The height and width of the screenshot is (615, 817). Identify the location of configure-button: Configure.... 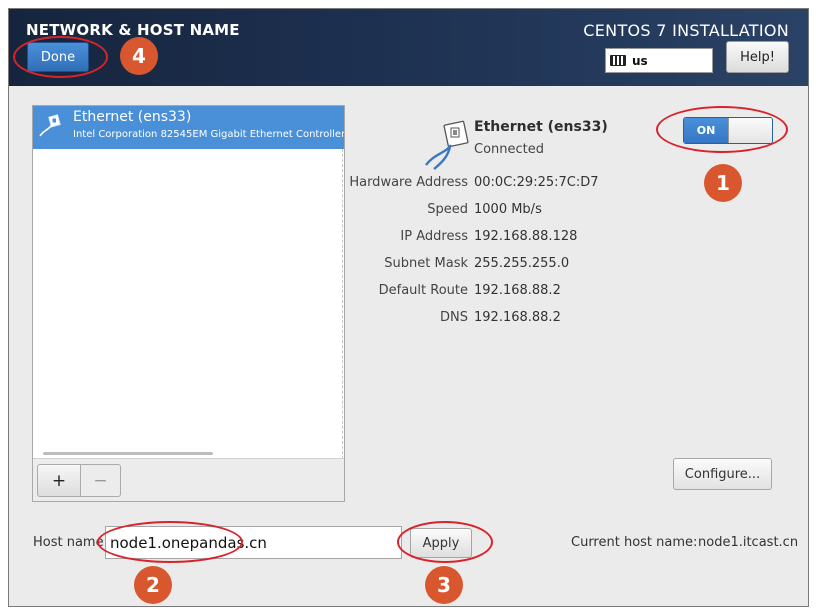
(722, 474).